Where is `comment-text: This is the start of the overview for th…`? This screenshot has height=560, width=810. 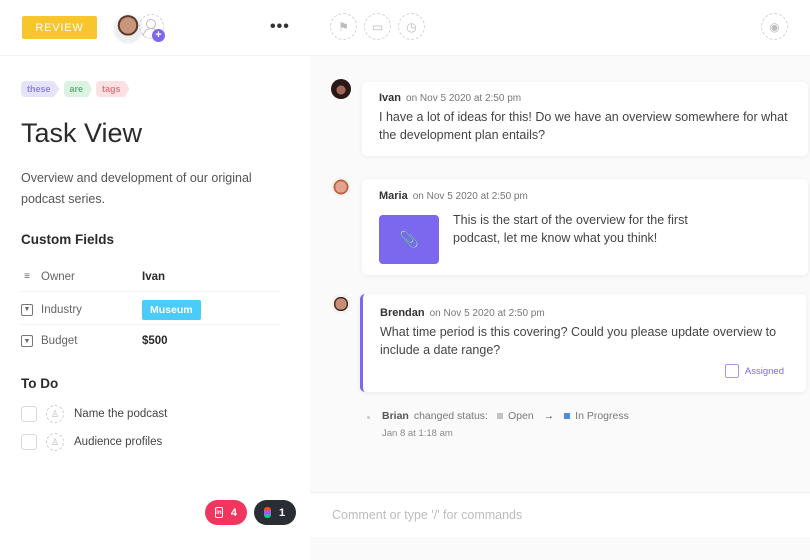 comment-text: This is the start of the overview for th… is located at coordinates (570, 229).